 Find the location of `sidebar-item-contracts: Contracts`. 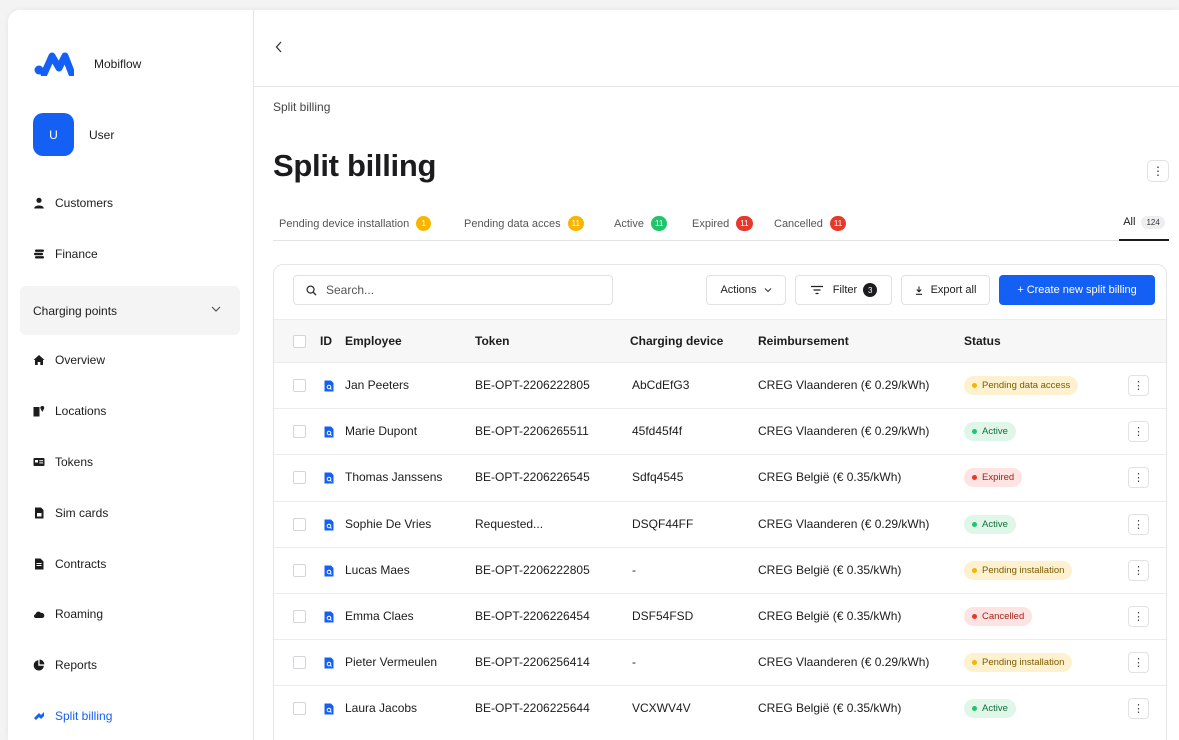

sidebar-item-contracts: Contracts is located at coordinates (130, 564).